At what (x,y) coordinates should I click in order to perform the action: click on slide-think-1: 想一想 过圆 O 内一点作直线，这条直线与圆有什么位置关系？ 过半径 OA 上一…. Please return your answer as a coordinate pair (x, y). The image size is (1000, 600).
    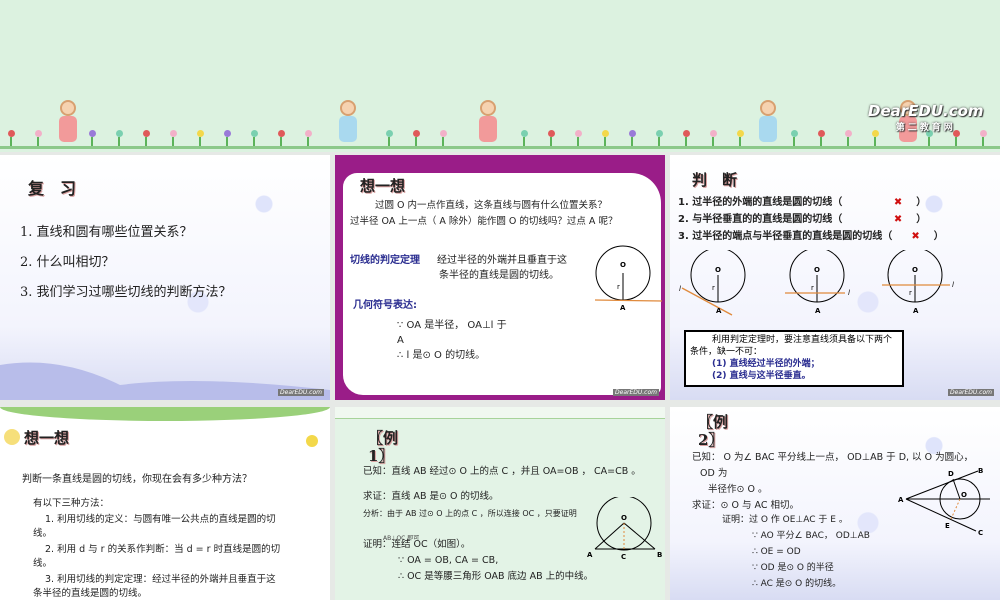
    Looking at the image, I should click on (500, 277).